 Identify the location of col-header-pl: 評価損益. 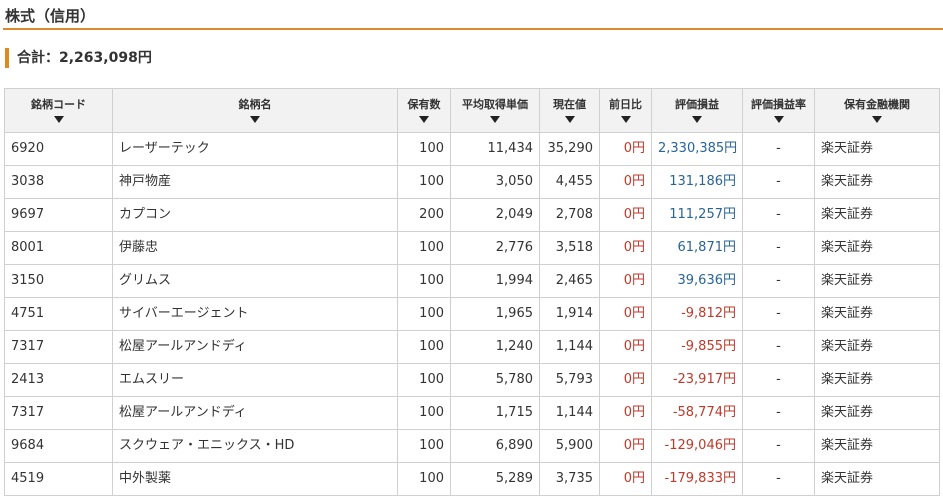
(697, 110).